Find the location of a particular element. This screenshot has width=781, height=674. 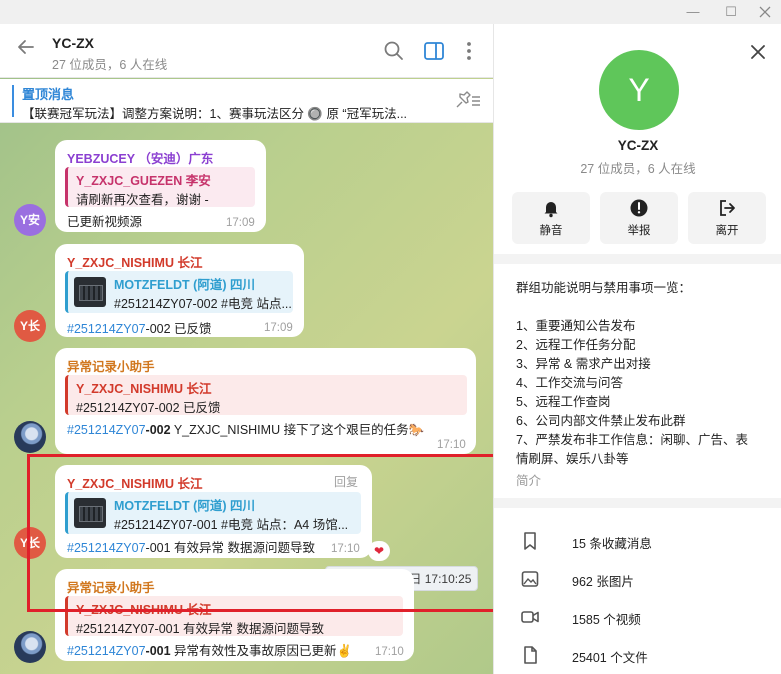

leave-button: 离开 is located at coordinates (727, 218).